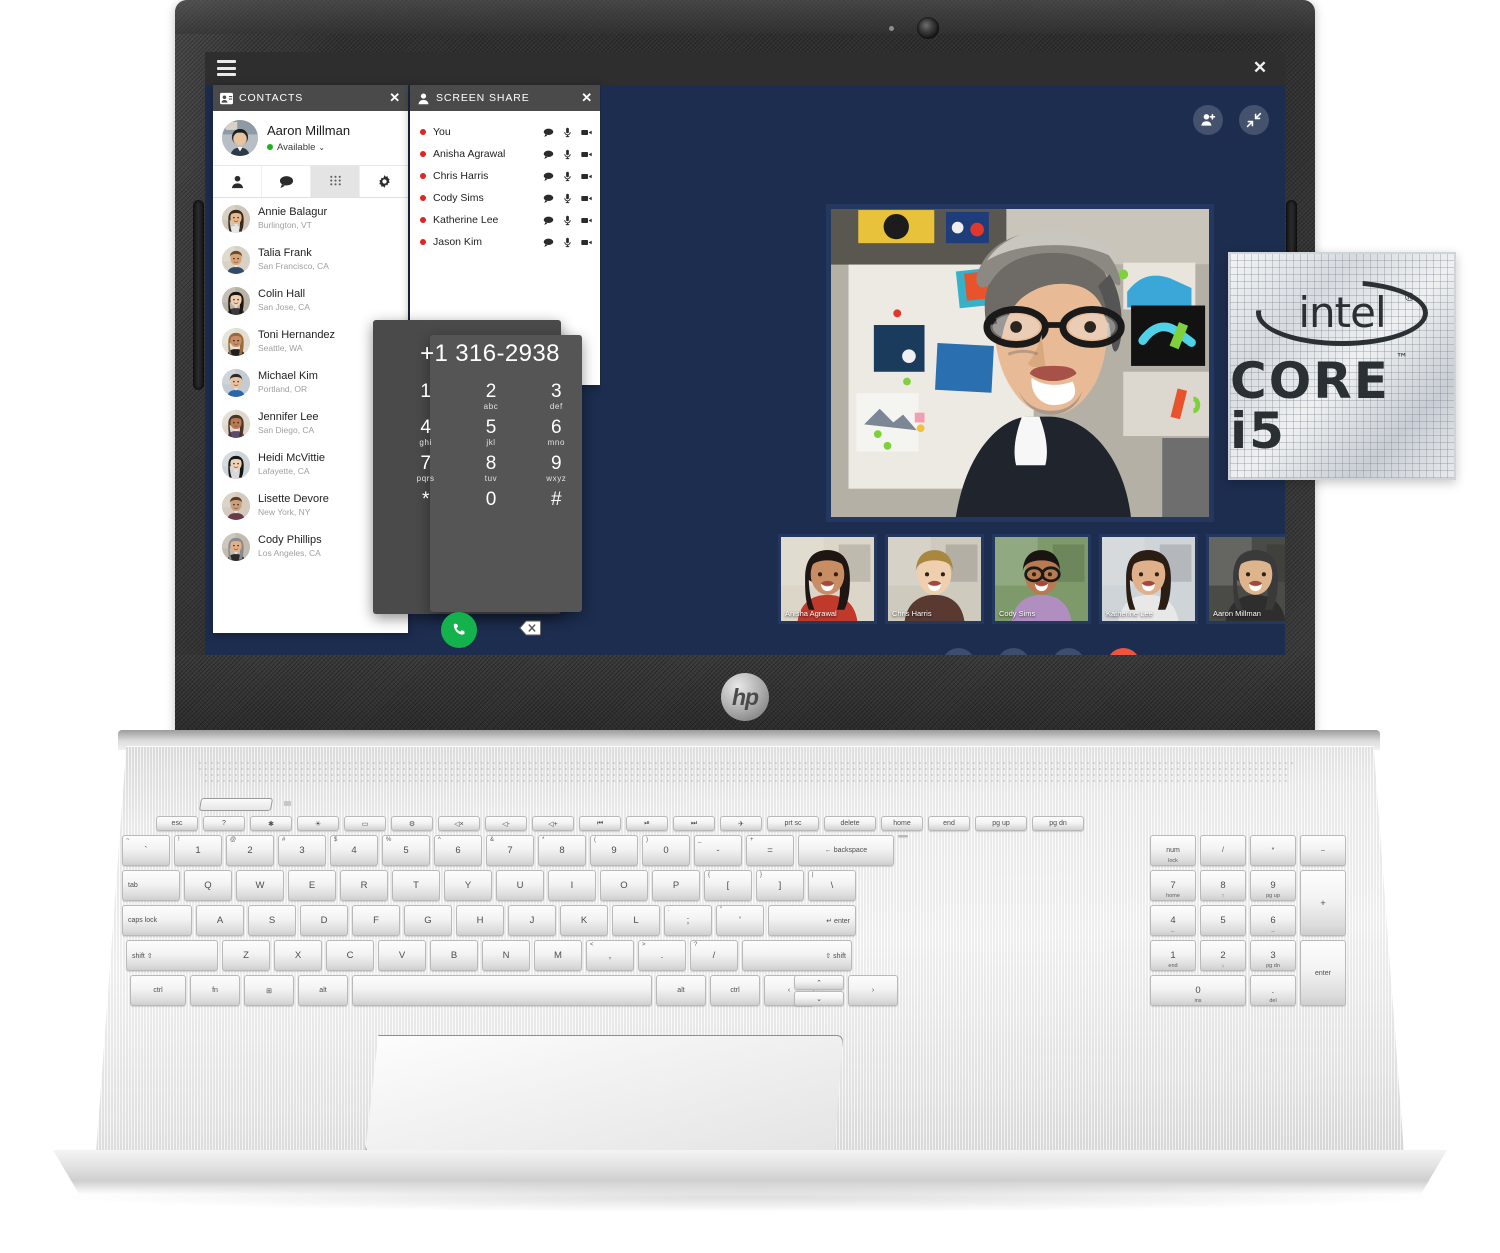  What do you see at coordinates (740, 920) in the screenshot?
I see `key-: " '` at bounding box center [740, 920].